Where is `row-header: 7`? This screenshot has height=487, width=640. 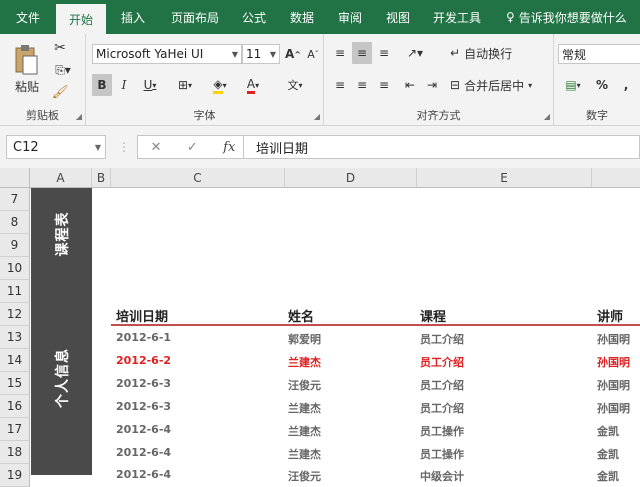 row-header: 7 is located at coordinates (15, 199).